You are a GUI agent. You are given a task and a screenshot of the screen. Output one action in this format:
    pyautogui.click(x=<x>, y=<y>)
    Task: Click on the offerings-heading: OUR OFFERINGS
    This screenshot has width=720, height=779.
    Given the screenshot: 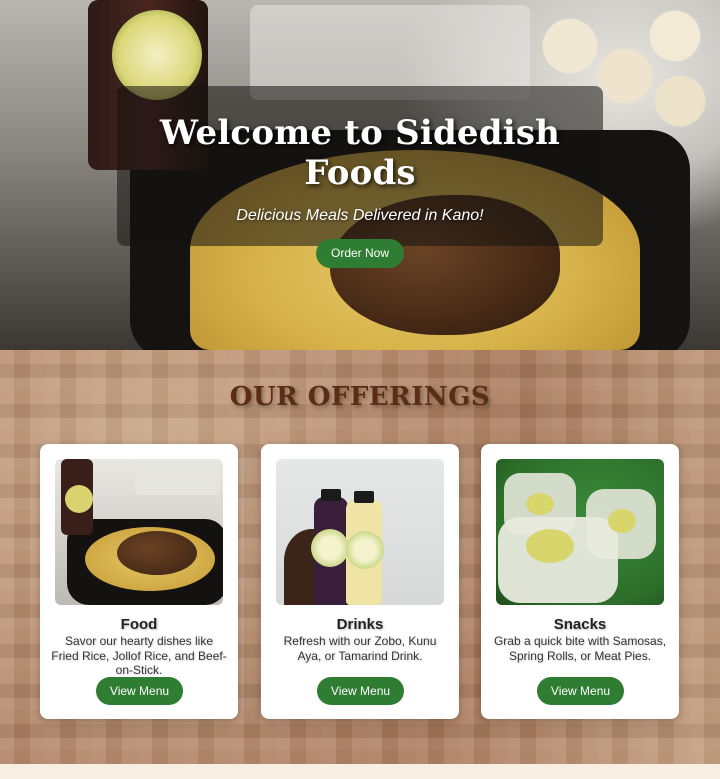 What is the action you would take?
    pyautogui.click(x=360, y=397)
    